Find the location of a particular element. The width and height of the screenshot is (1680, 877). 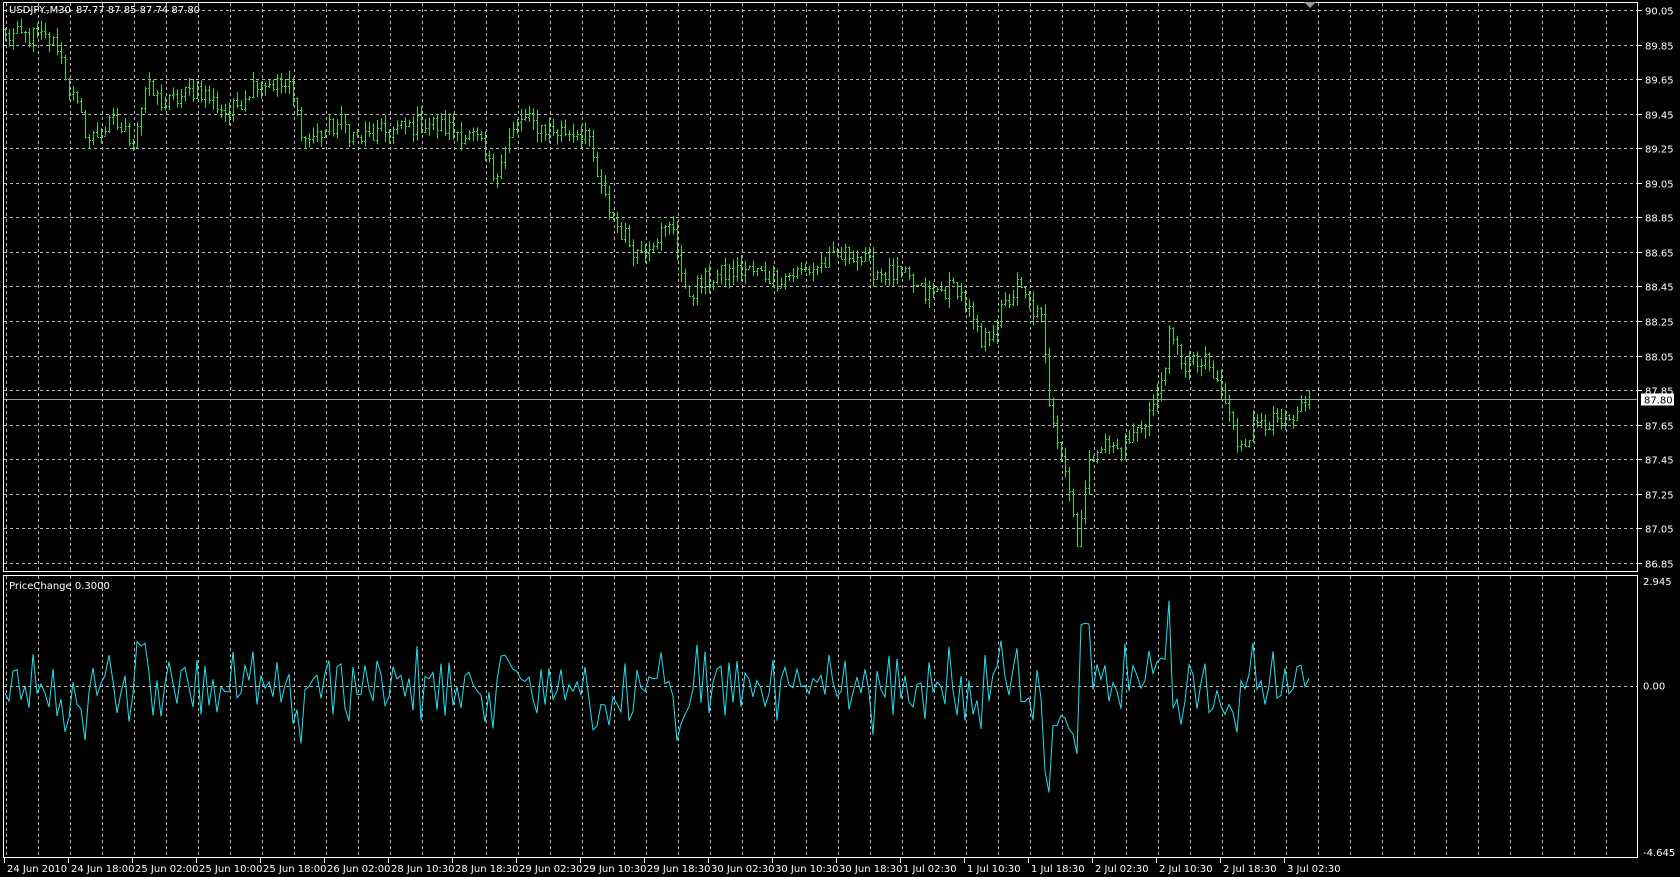

time-tick-label: 25 Jun 18:00 is located at coordinates (295, 869).